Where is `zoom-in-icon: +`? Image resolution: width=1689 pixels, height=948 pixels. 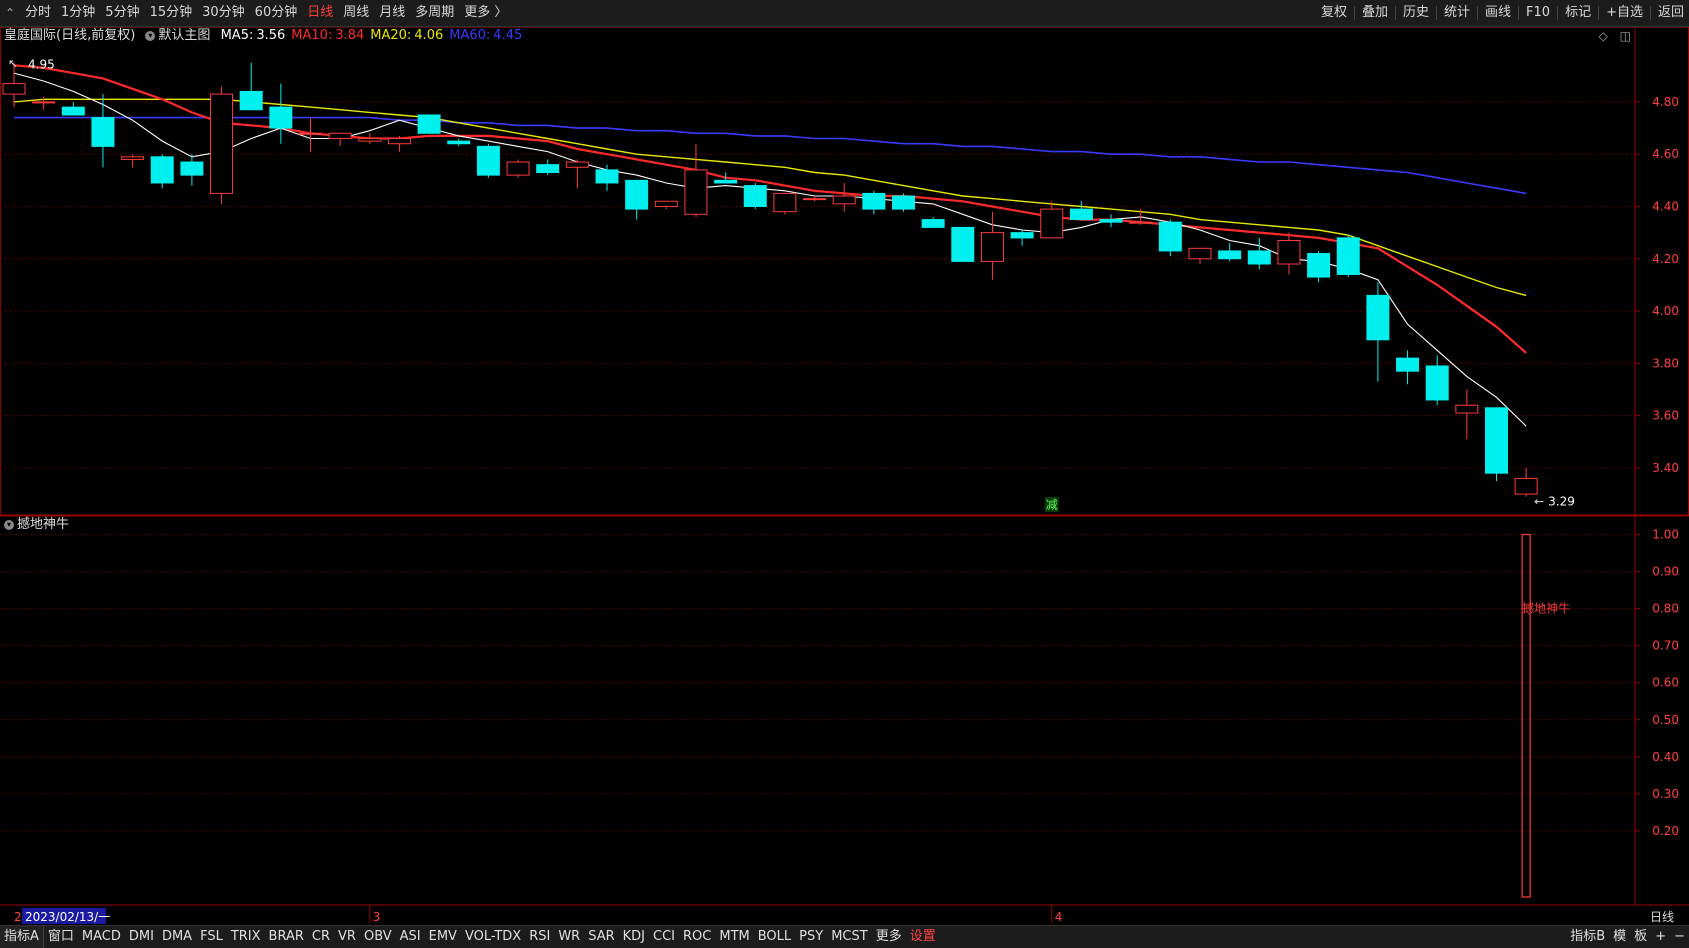
zoom-in-icon: + is located at coordinates (1660, 937).